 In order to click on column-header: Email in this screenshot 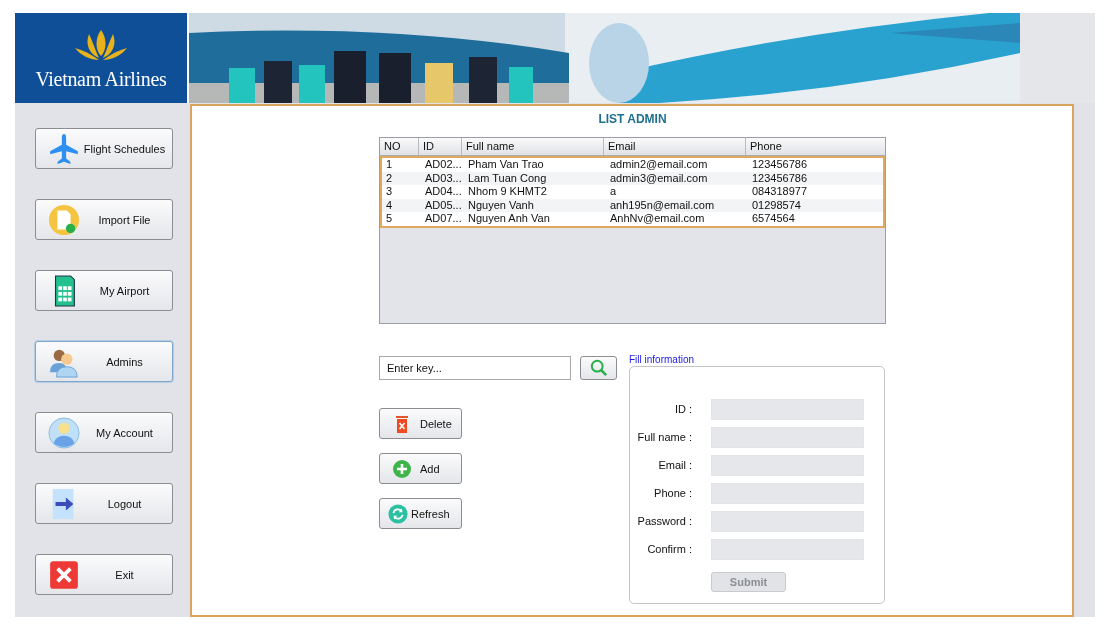, I will do `click(675, 146)`.